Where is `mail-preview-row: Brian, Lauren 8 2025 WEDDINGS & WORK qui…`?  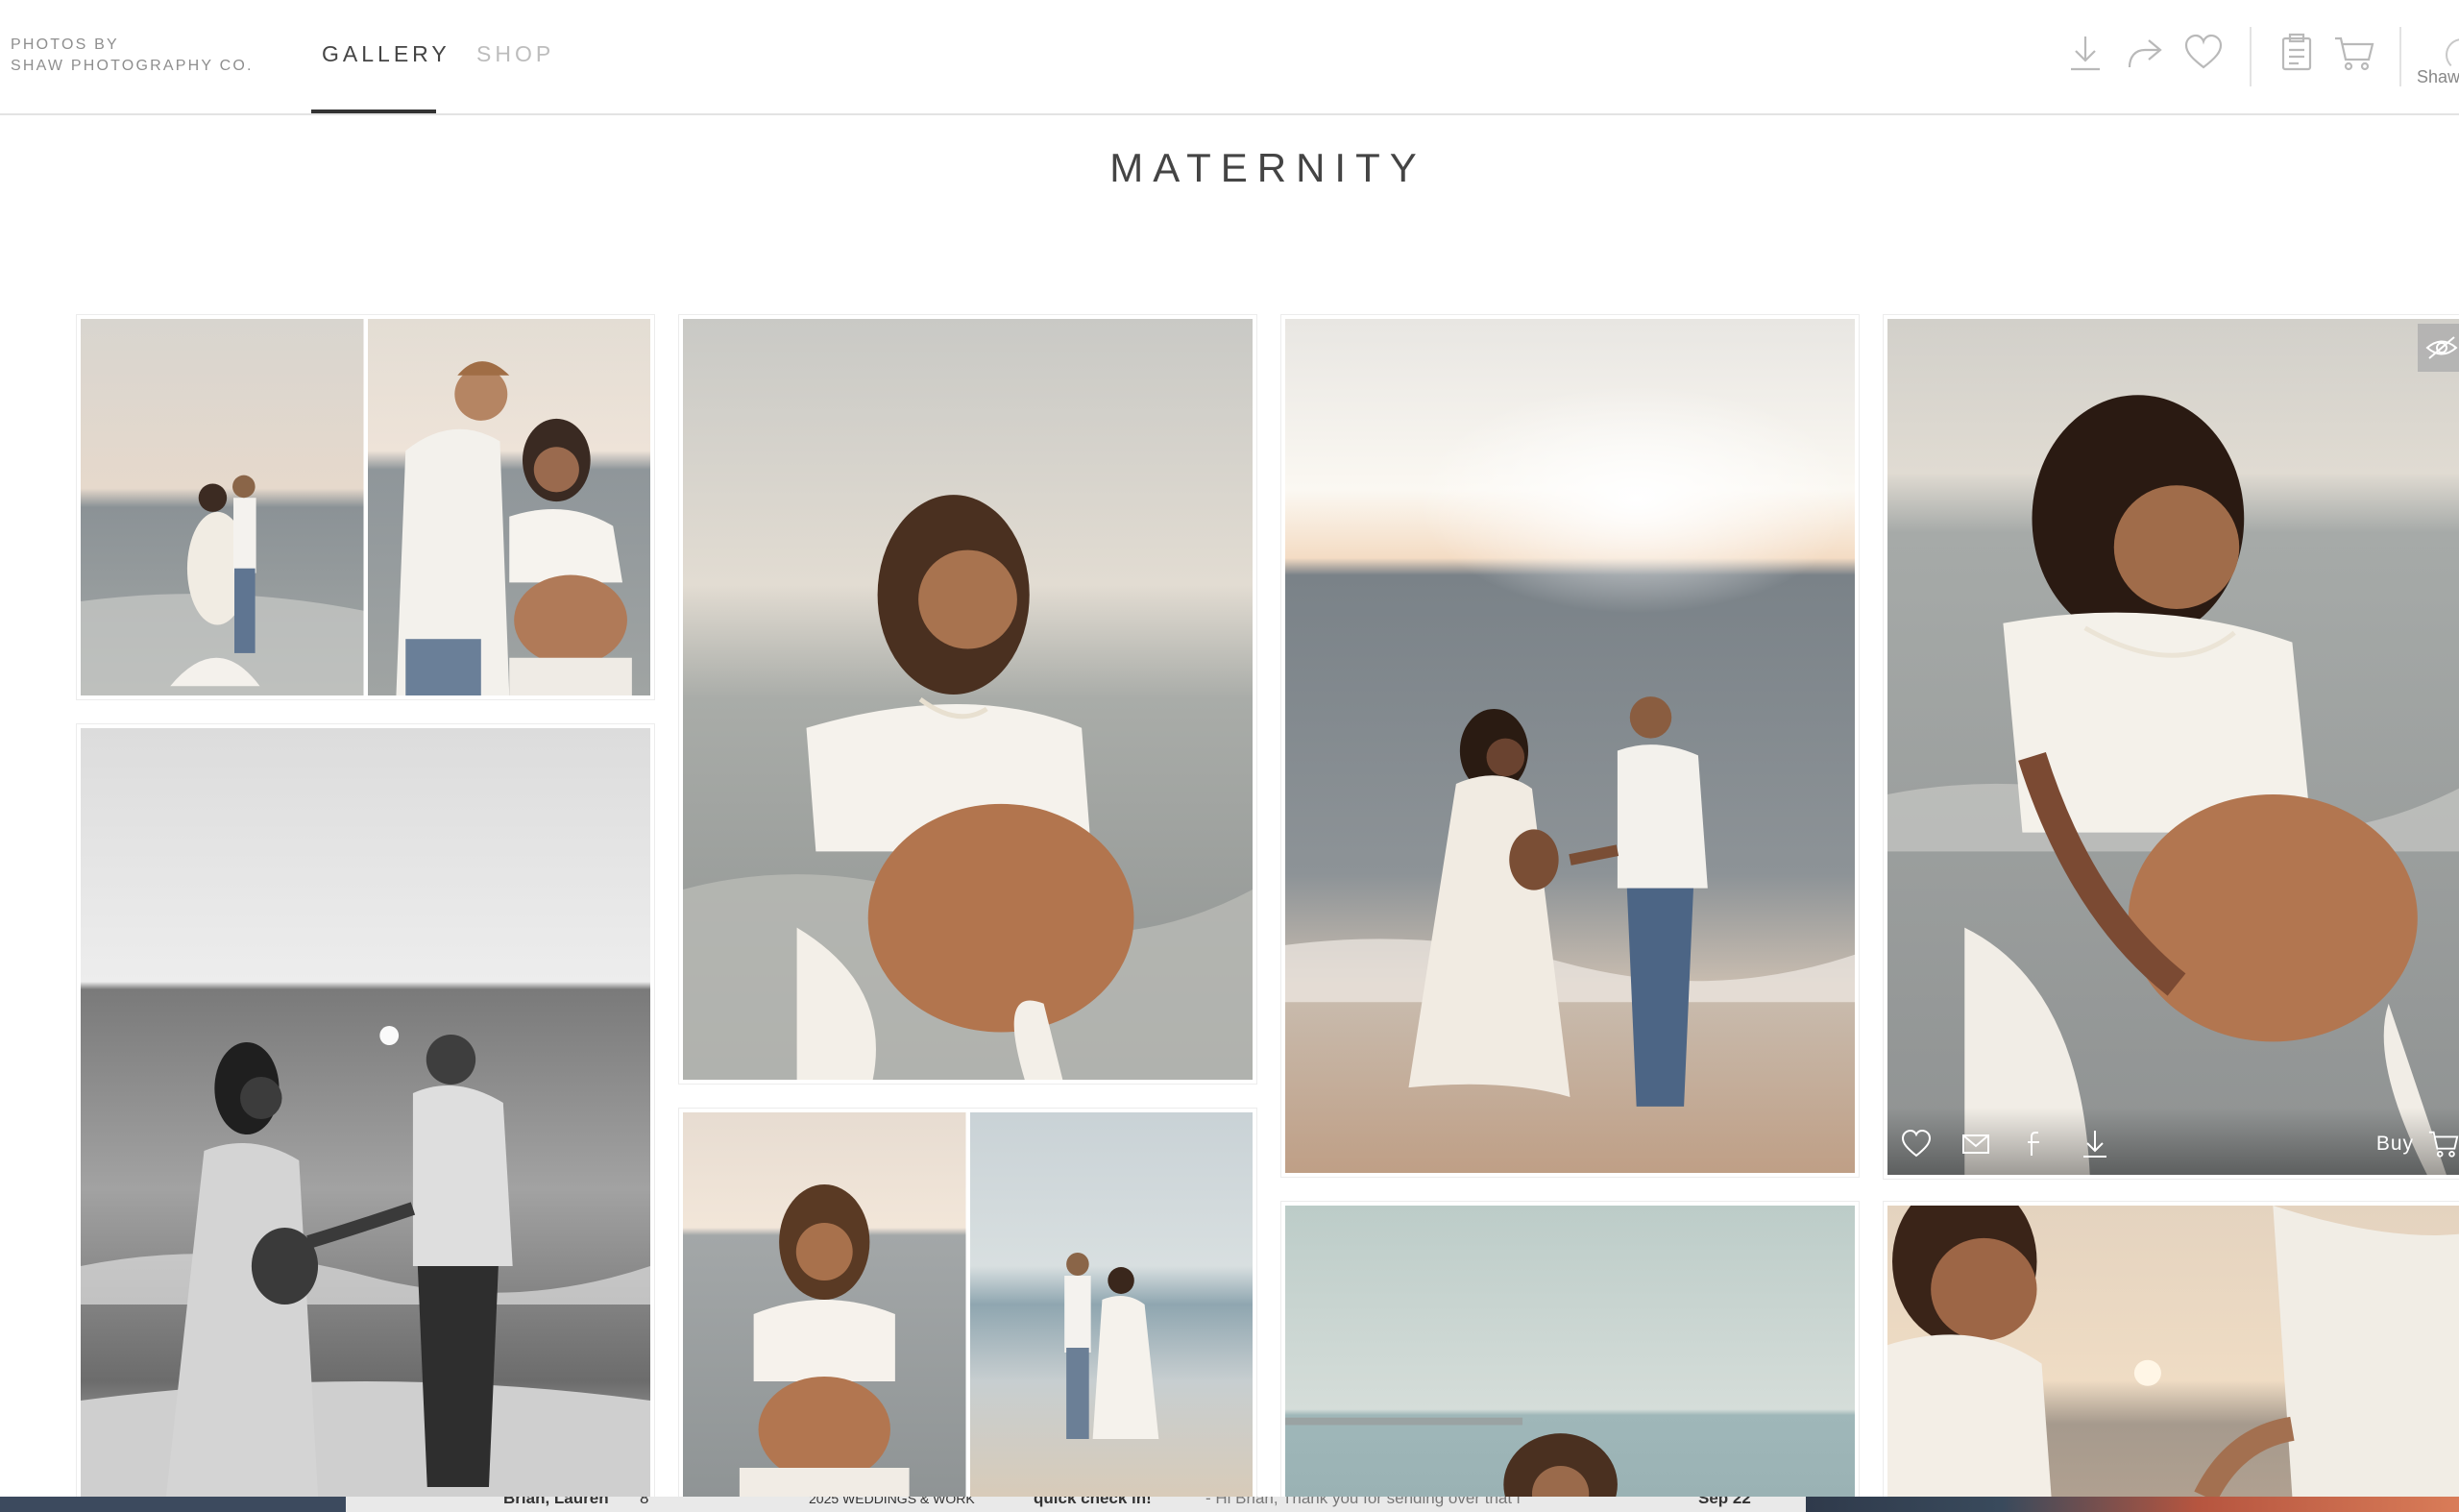 mail-preview-row: Brian, Lauren 8 2025 WEDDINGS & WORK qui… is located at coordinates (1076, 1504).